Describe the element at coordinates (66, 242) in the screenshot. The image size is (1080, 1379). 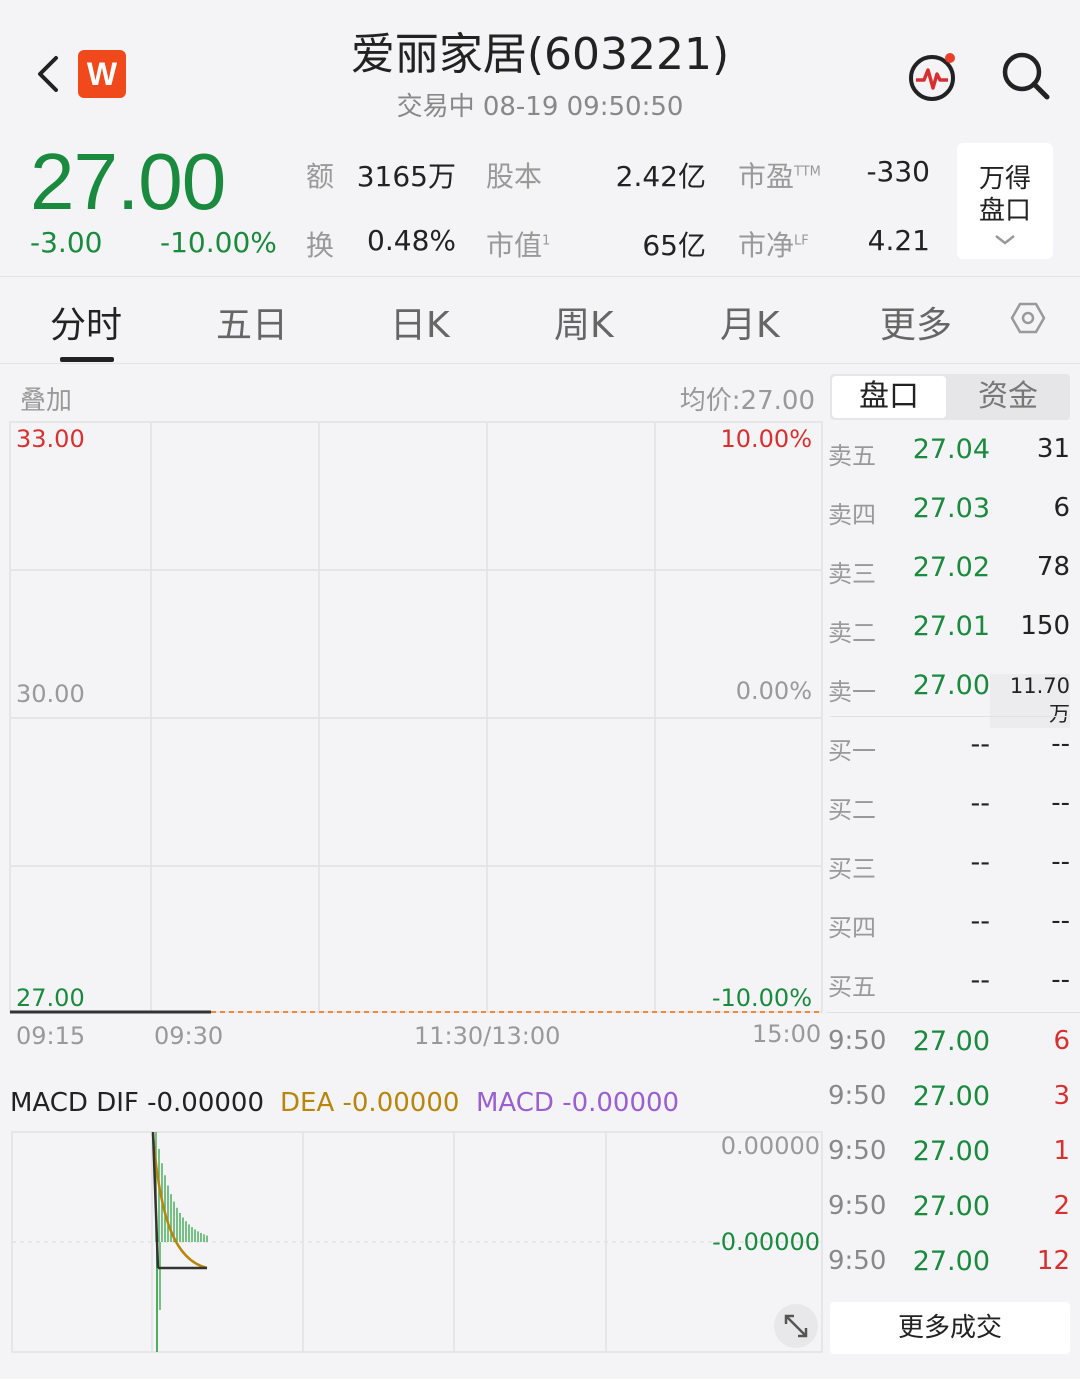
I see `price-change: -3.00` at that location.